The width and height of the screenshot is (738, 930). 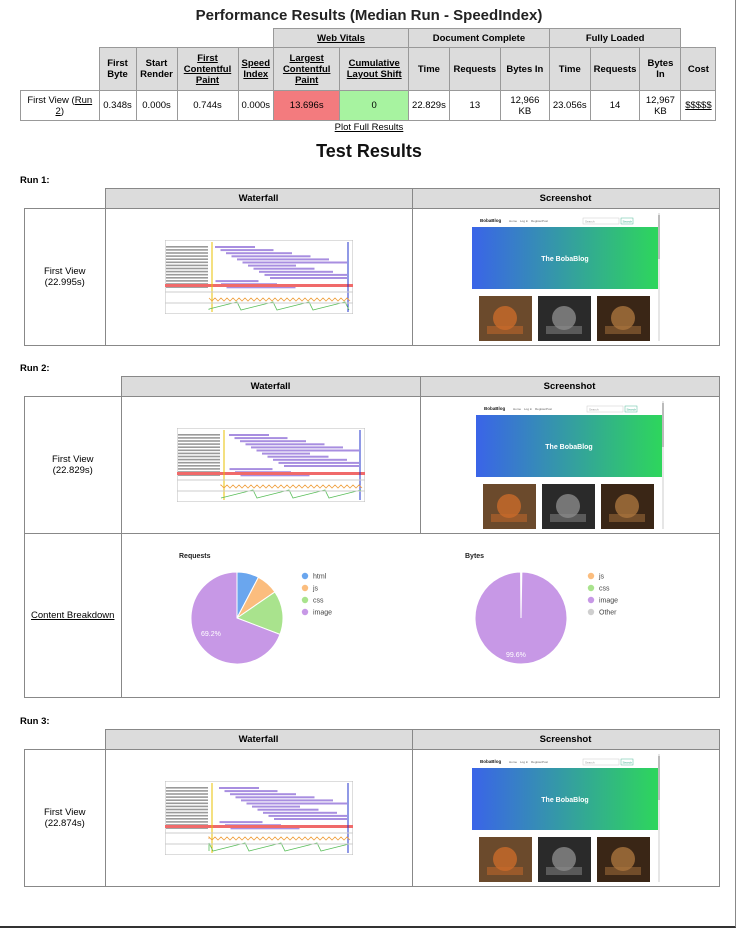 I want to click on cls-value: 0, so click(x=374, y=105).